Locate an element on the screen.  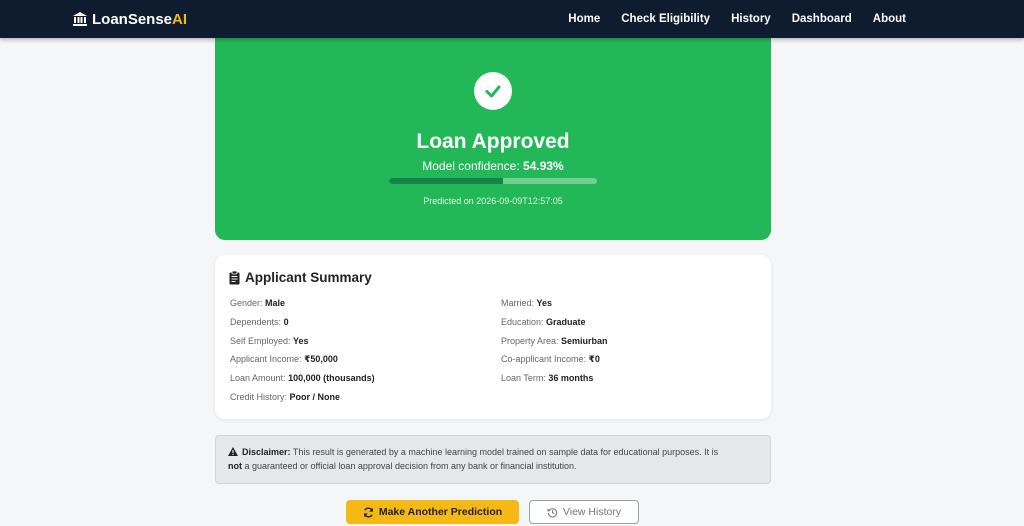
field-dependents: Dependents: 0 is located at coordinates (259, 322).